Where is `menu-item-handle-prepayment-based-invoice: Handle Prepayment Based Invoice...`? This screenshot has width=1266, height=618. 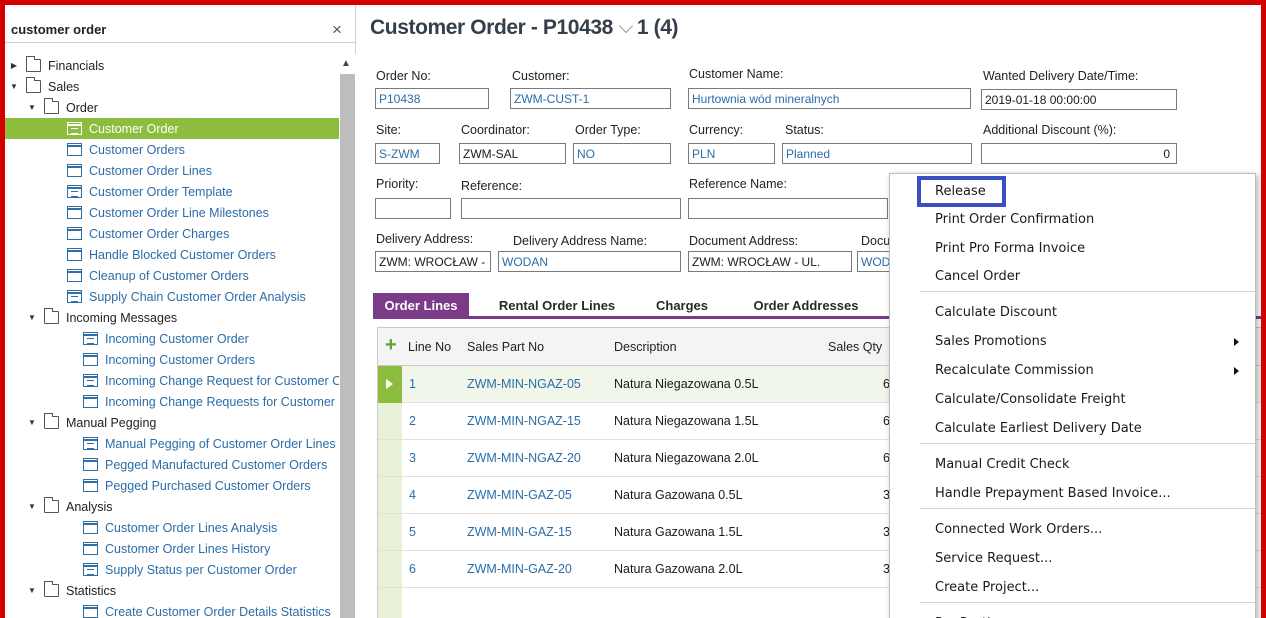 menu-item-handle-prepayment-based-invoice: Handle Prepayment Based Invoice... is located at coordinates (1072, 494).